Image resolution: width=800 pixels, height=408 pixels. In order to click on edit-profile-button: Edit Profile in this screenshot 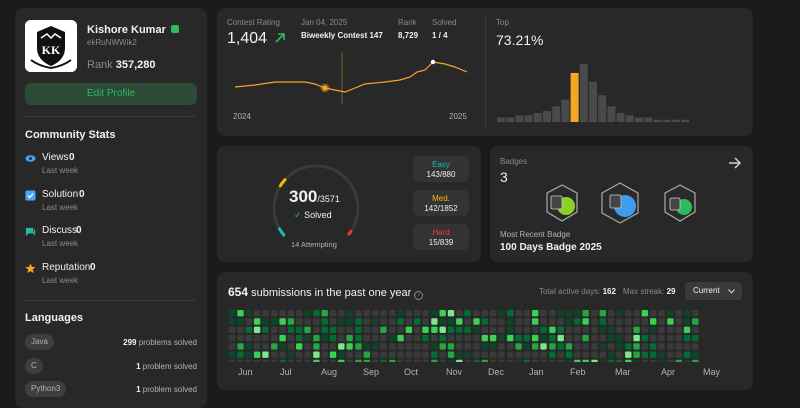, I will do `click(111, 94)`.